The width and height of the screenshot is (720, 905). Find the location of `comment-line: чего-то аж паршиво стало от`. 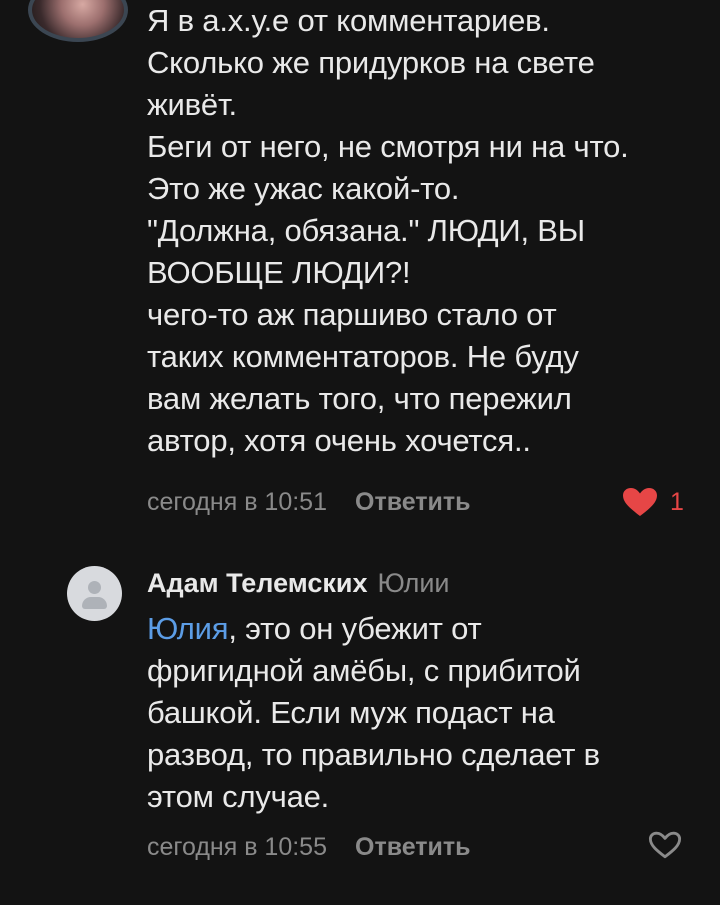

comment-line: чего-то аж паршиво стало от is located at coordinates (352, 314).